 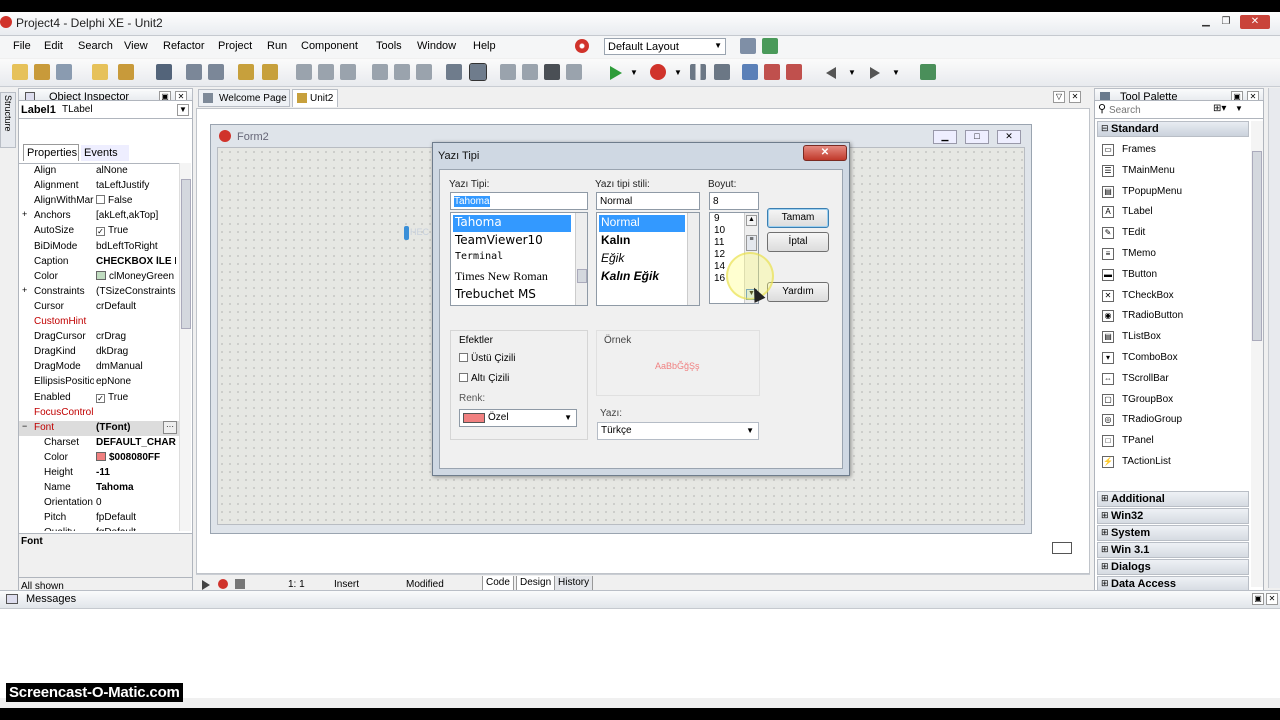 What do you see at coordinates (270, 72) in the screenshot?
I see `view-form-icon` at bounding box center [270, 72].